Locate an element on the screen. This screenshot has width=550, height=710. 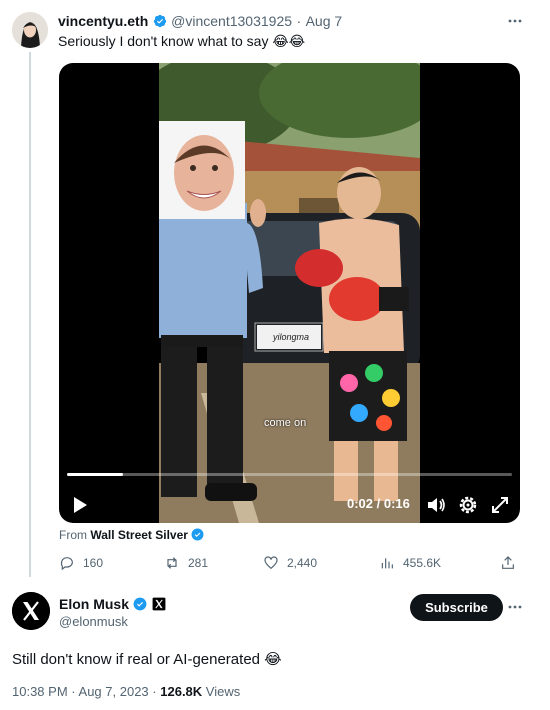
avatar-image is located at coordinates (30, 30).